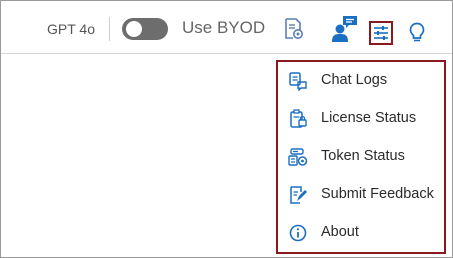 Image resolution: width=453 pixels, height=258 pixels. Describe the element at coordinates (71, 29) in the screenshot. I see `model-label: GPT 4o` at that location.